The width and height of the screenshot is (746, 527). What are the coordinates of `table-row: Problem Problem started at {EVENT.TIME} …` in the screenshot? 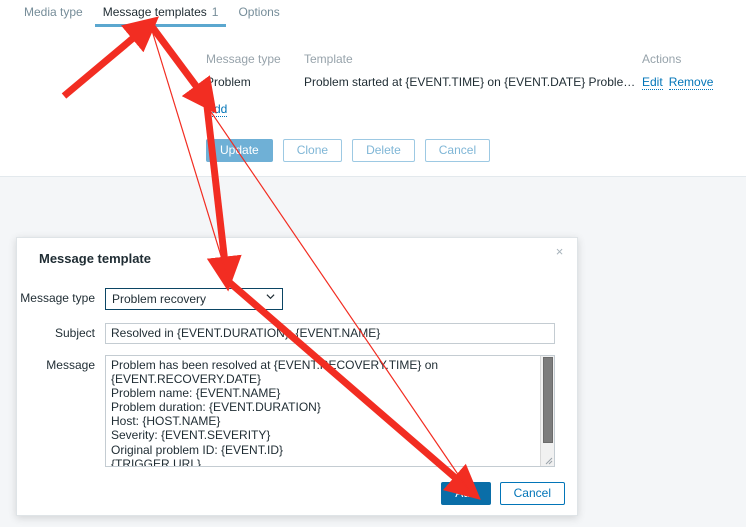 It's located at (463, 81).